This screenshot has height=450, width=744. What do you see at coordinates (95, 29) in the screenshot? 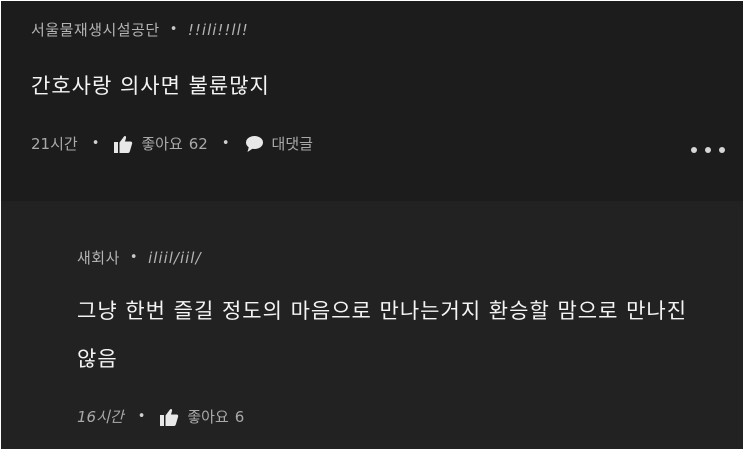
I see `comment-author: 서울물재생시설공단` at bounding box center [95, 29].